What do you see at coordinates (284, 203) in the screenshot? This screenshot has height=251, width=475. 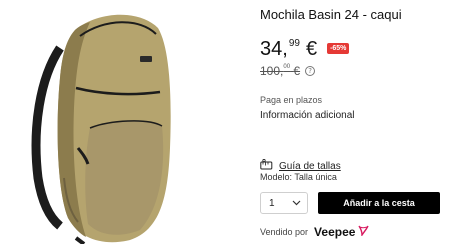 I see `quantity-select: 1` at bounding box center [284, 203].